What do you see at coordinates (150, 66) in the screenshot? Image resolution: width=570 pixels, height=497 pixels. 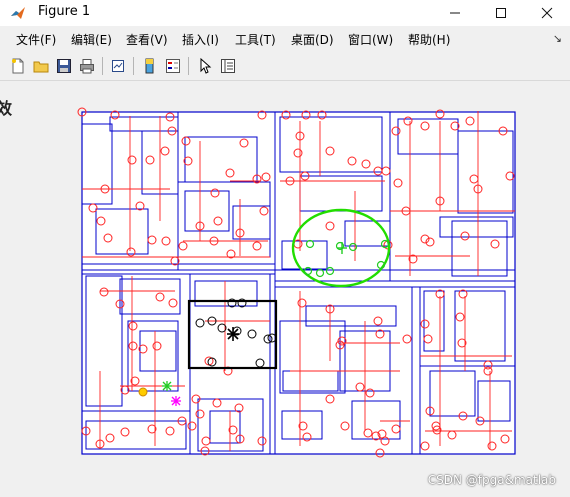 I see `insert-colorbar-icon` at bounding box center [150, 66].